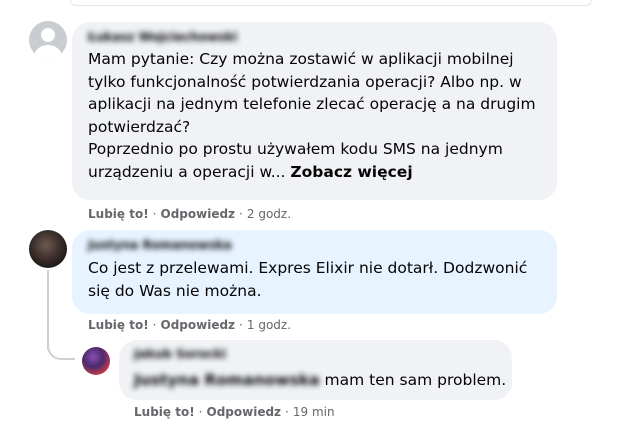 The image size is (622, 427). What do you see at coordinates (160, 245) in the screenshot?
I see `comment-author: Justyna Romanowska` at bounding box center [160, 245].